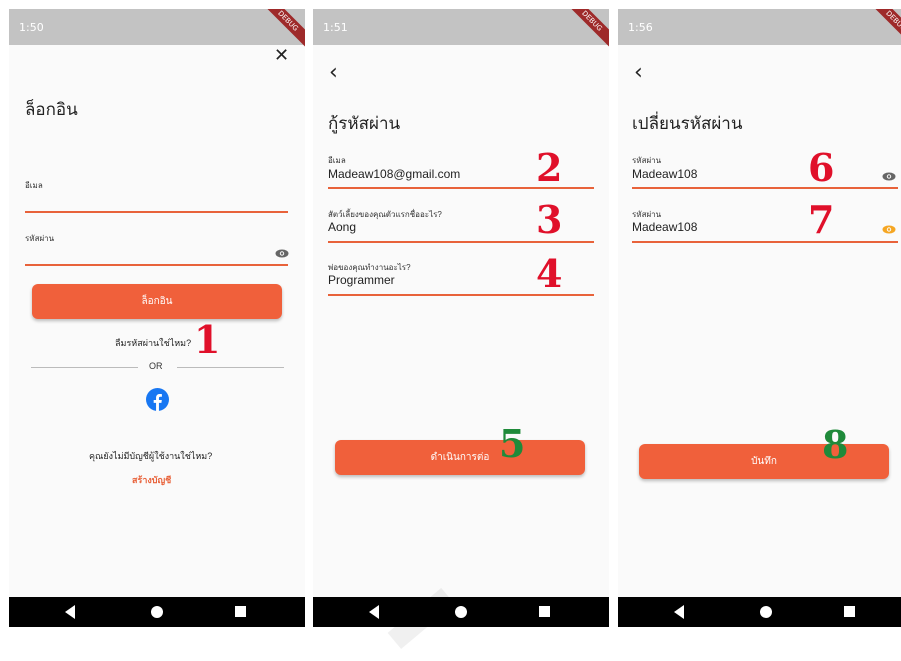  What do you see at coordinates (51, 109) in the screenshot?
I see `page-title: ล็อกอิน` at bounding box center [51, 109].